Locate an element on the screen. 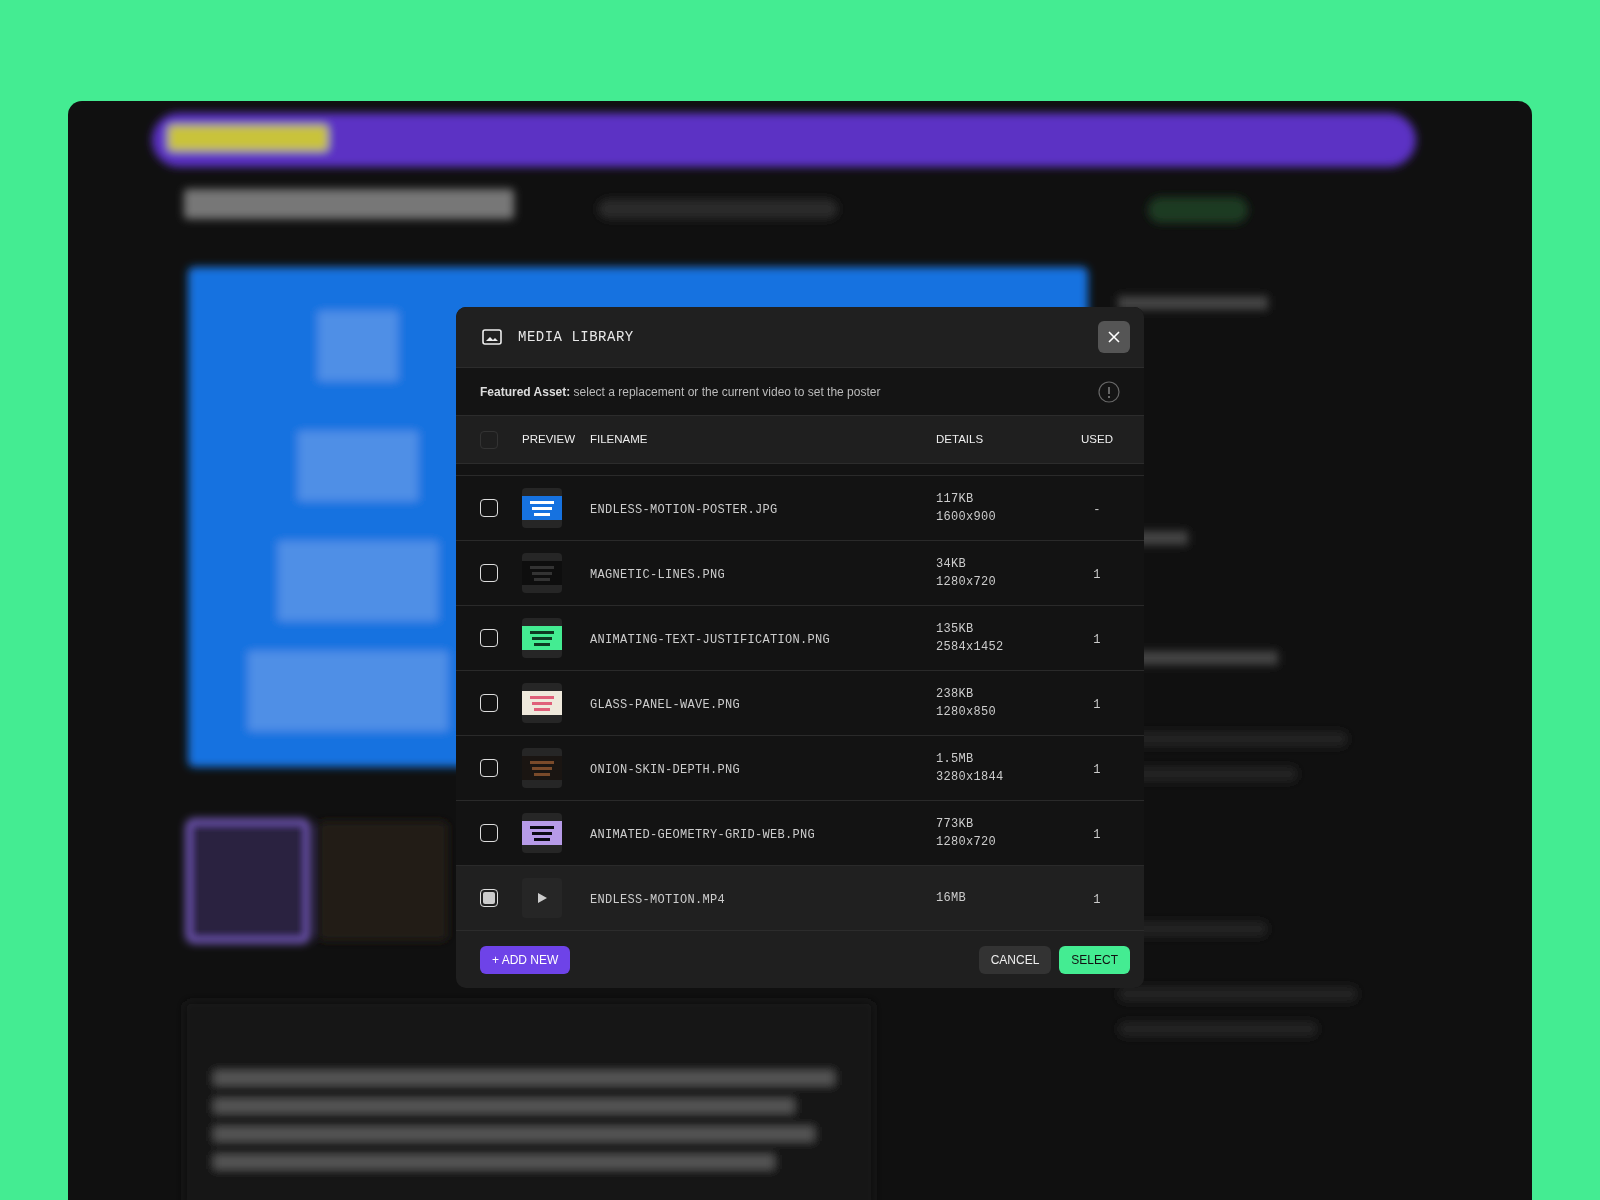 This screenshot has width=1600, height=1200. usage-count: - is located at coordinates (1097, 510).